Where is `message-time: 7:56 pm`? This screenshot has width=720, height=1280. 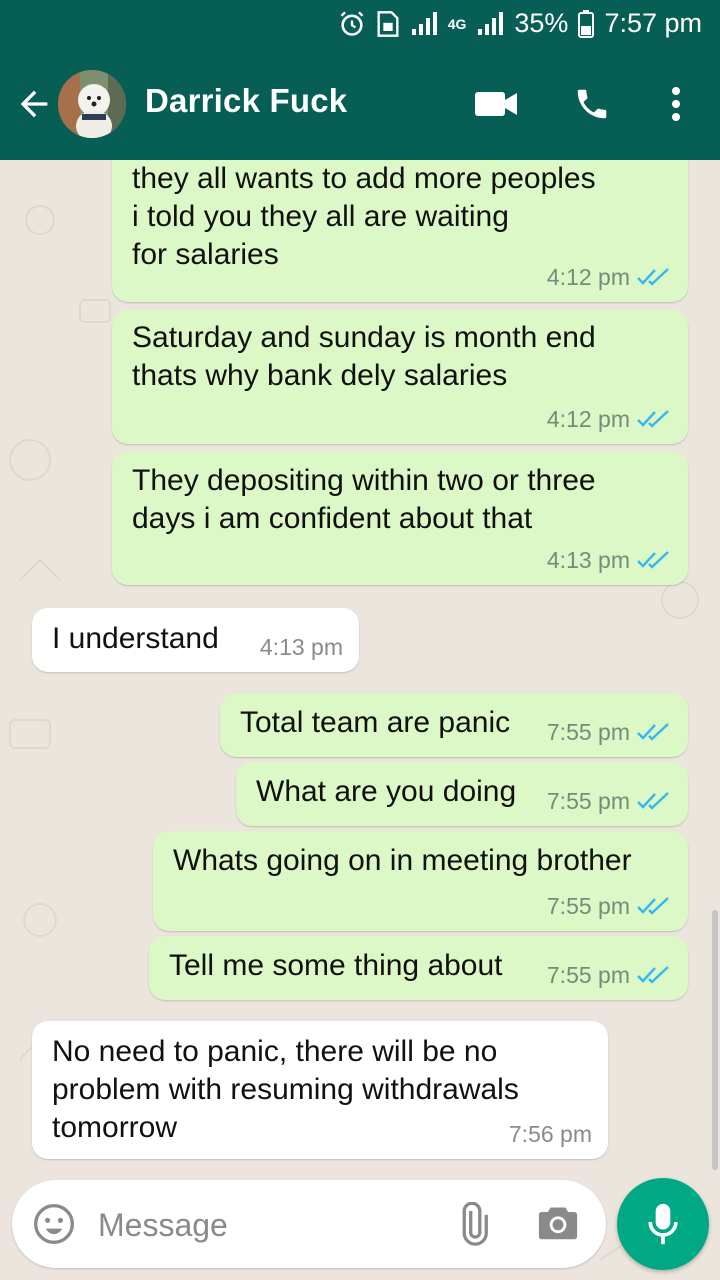
message-time: 7:56 pm is located at coordinates (550, 1134).